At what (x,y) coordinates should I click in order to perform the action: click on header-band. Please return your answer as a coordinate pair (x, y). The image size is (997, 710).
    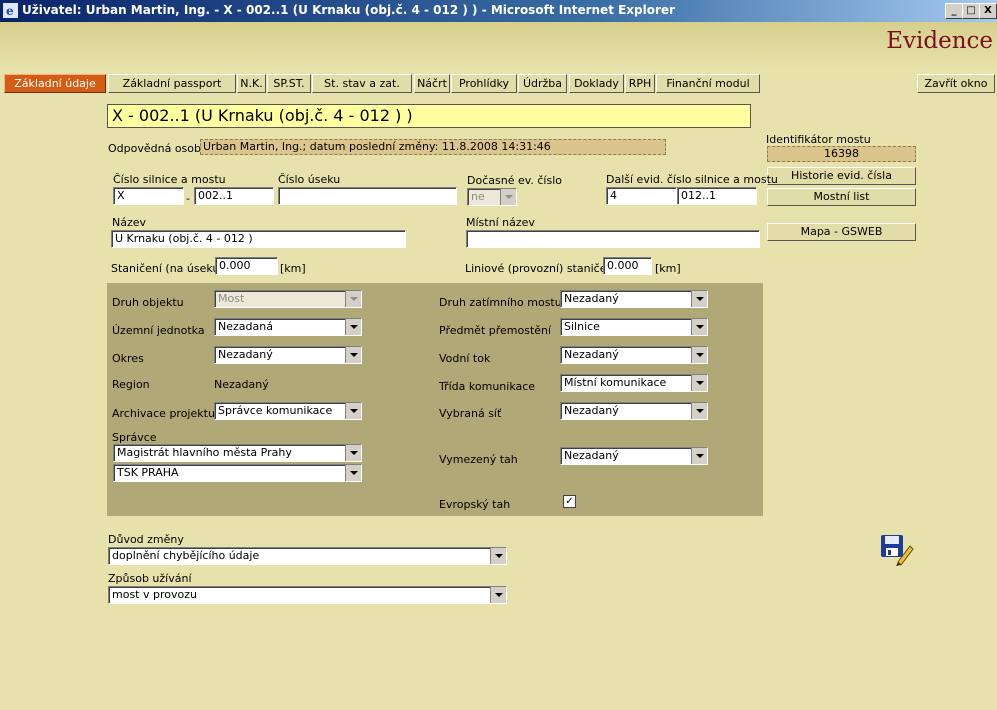
    Looking at the image, I should click on (498, 46).